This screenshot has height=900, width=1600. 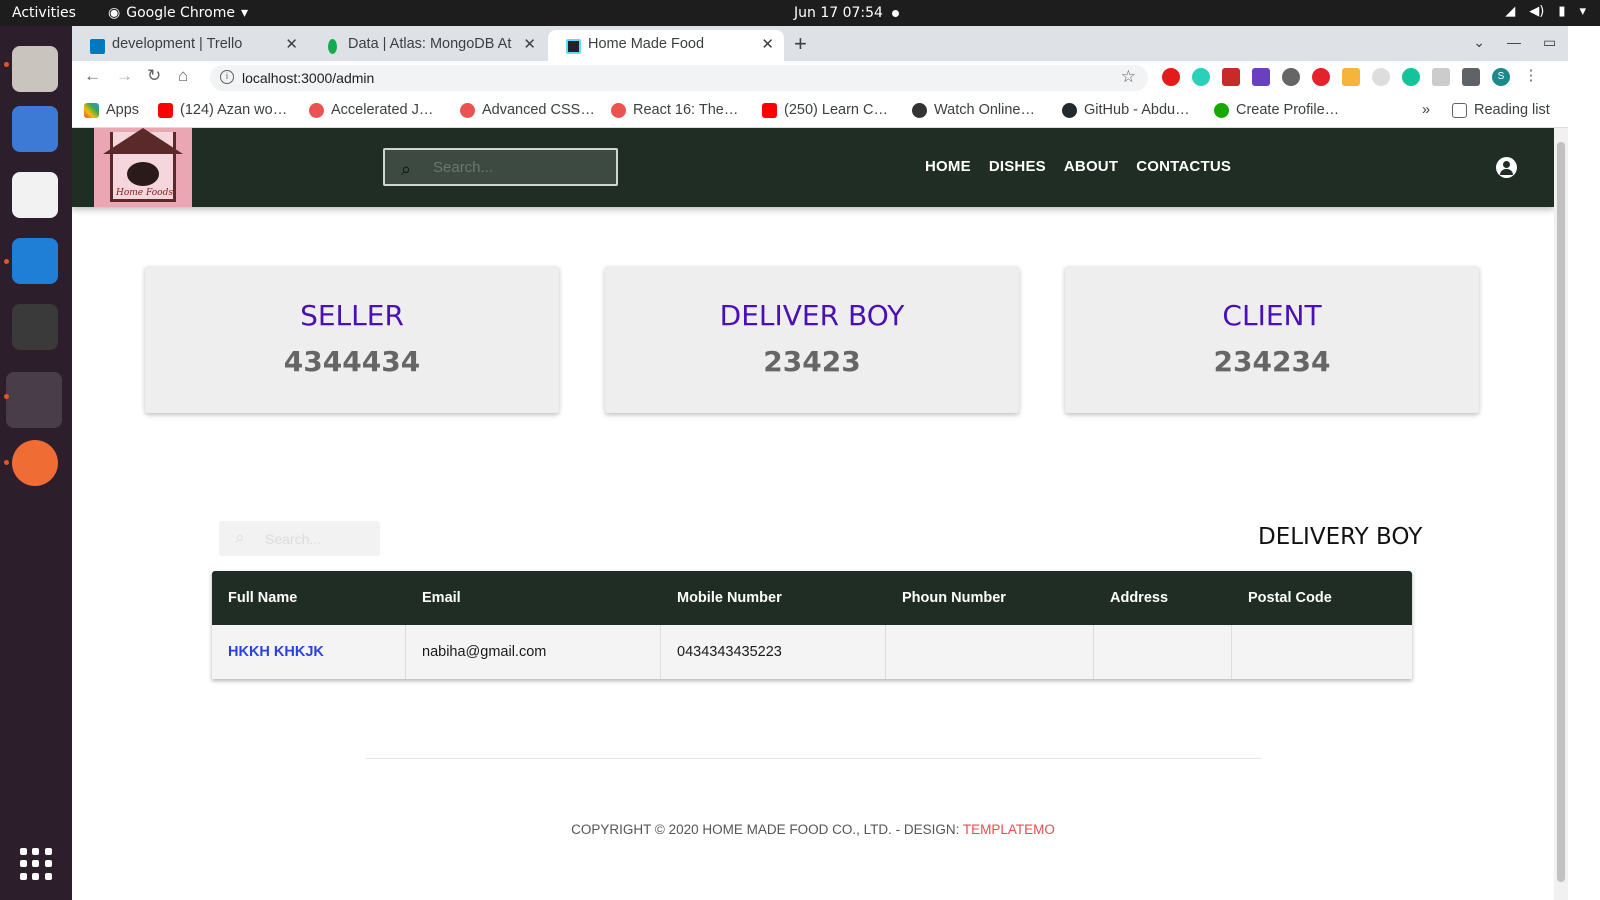 What do you see at coordinates (895, 13) in the screenshot?
I see `notification-dot` at bounding box center [895, 13].